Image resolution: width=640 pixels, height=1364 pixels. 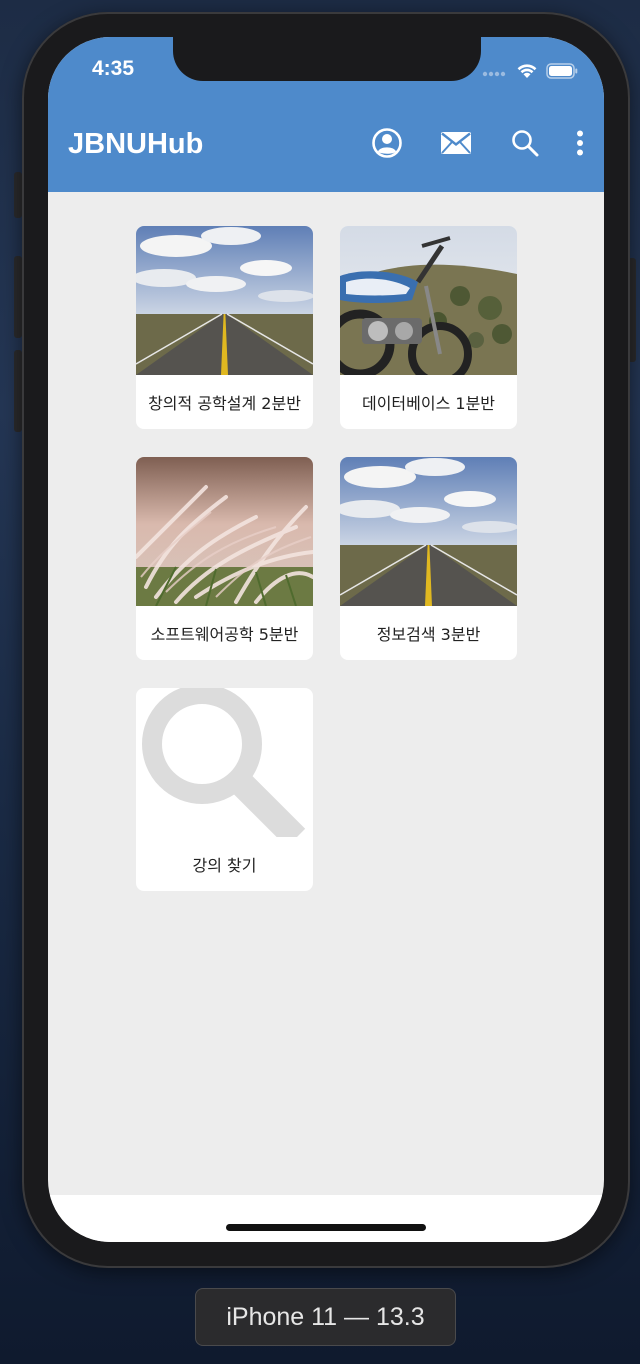 I want to click on course-card: 정보검색 3분반, so click(x=428, y=558).